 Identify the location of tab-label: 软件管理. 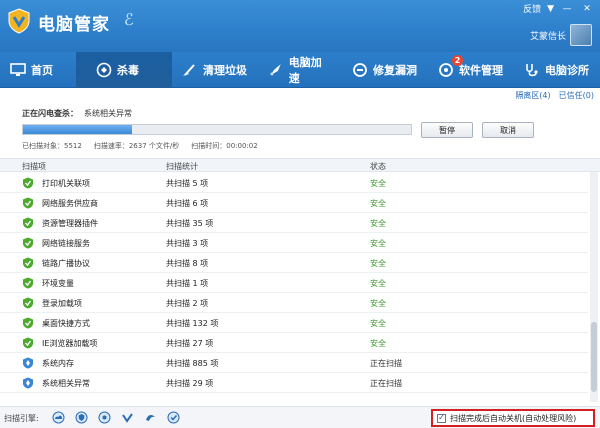
(481, 70).